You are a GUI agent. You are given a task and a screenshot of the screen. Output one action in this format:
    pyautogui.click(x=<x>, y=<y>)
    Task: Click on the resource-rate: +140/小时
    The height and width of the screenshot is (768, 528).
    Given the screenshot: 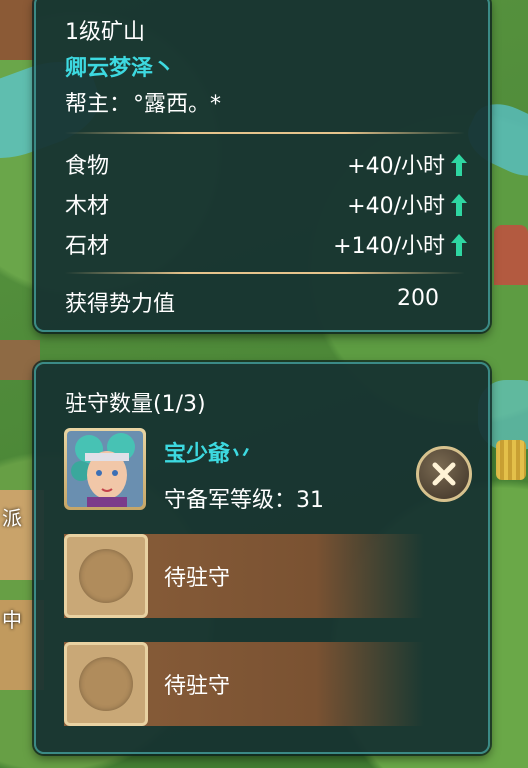 What is the action you would take?
    pyautogui.click(x=389, y=246)
    